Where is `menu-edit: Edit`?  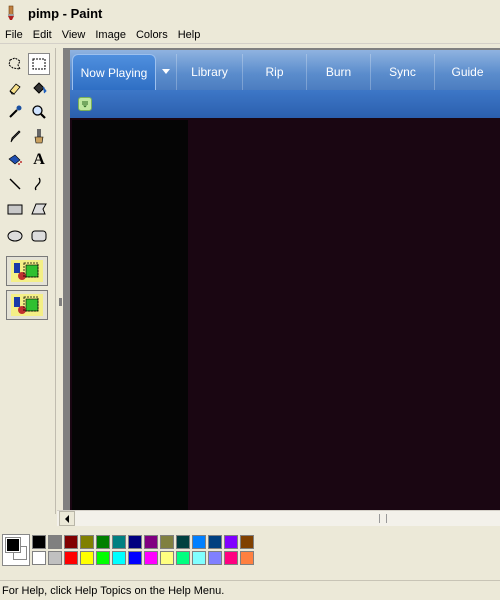 menu-edit: Edit is located at coordinates (42, 35).